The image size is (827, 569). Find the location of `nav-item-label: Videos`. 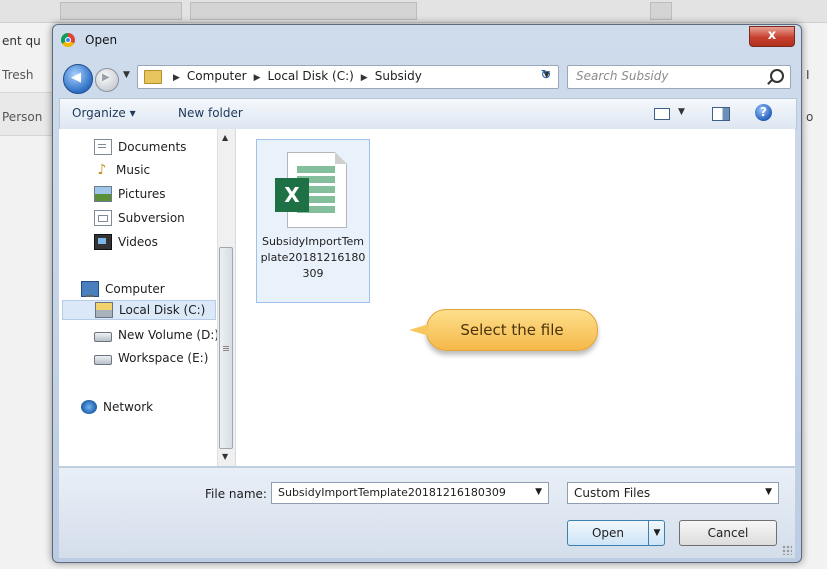

nav-item-label: Videos is located at coordinates (138, 242).